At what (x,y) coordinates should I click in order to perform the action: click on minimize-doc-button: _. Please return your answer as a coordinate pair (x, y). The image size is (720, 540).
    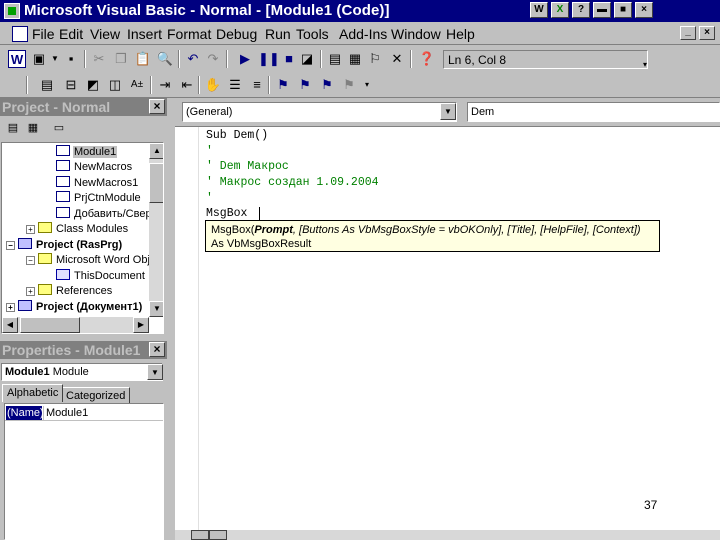
    Looking at the image, I should click on (688, 33).